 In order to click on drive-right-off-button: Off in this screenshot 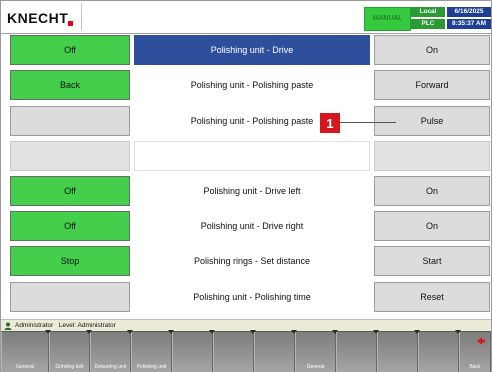, I will do `click(70, 226)`.